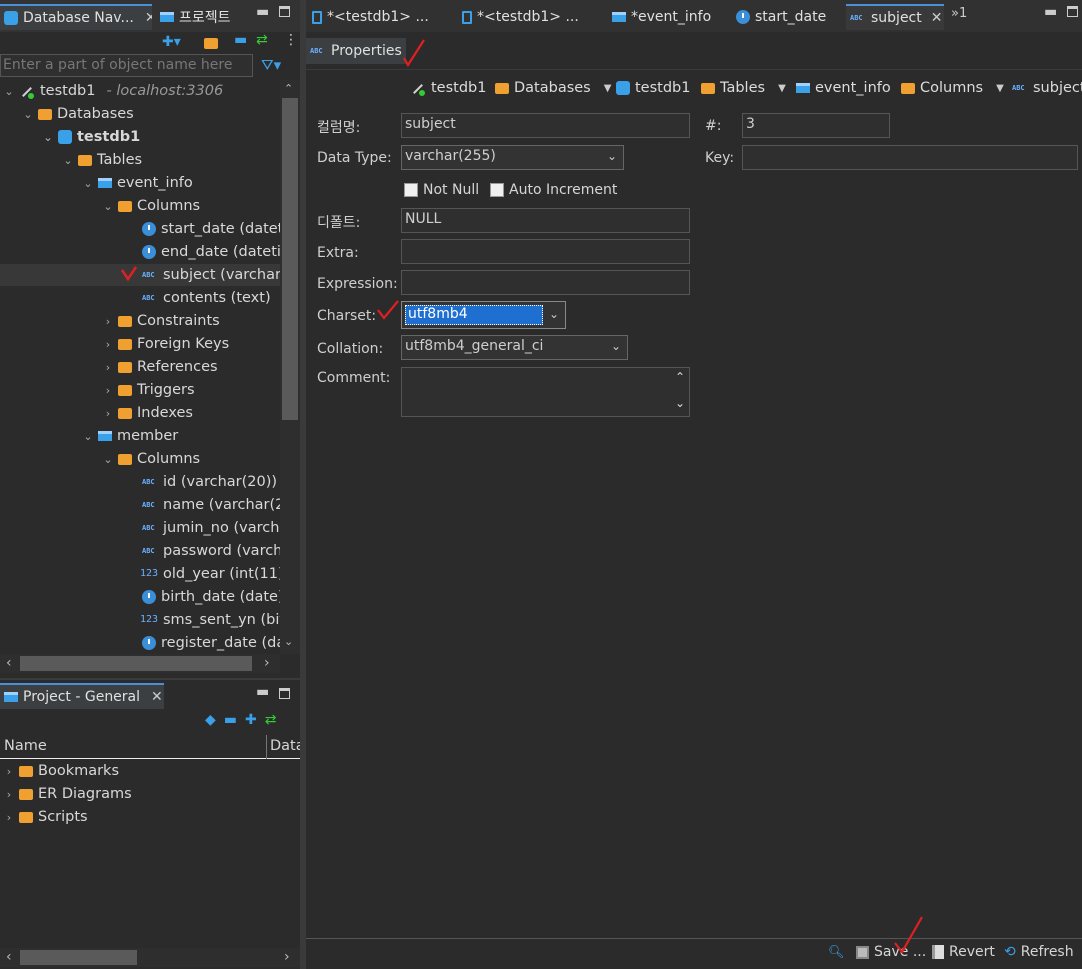 The height and width of the screenshot is (969, 1082). I want to click on scroll-left-icon: ‹, so click(9, 663).